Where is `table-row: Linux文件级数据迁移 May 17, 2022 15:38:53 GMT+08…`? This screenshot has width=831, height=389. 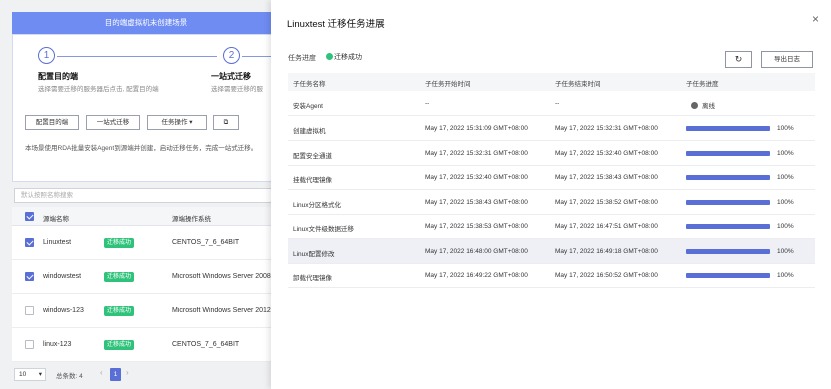
table-row: Linux文件级数据迁移 May 17, 2022 15:38:53 GMT+08… is located at coordinates (551, 226).